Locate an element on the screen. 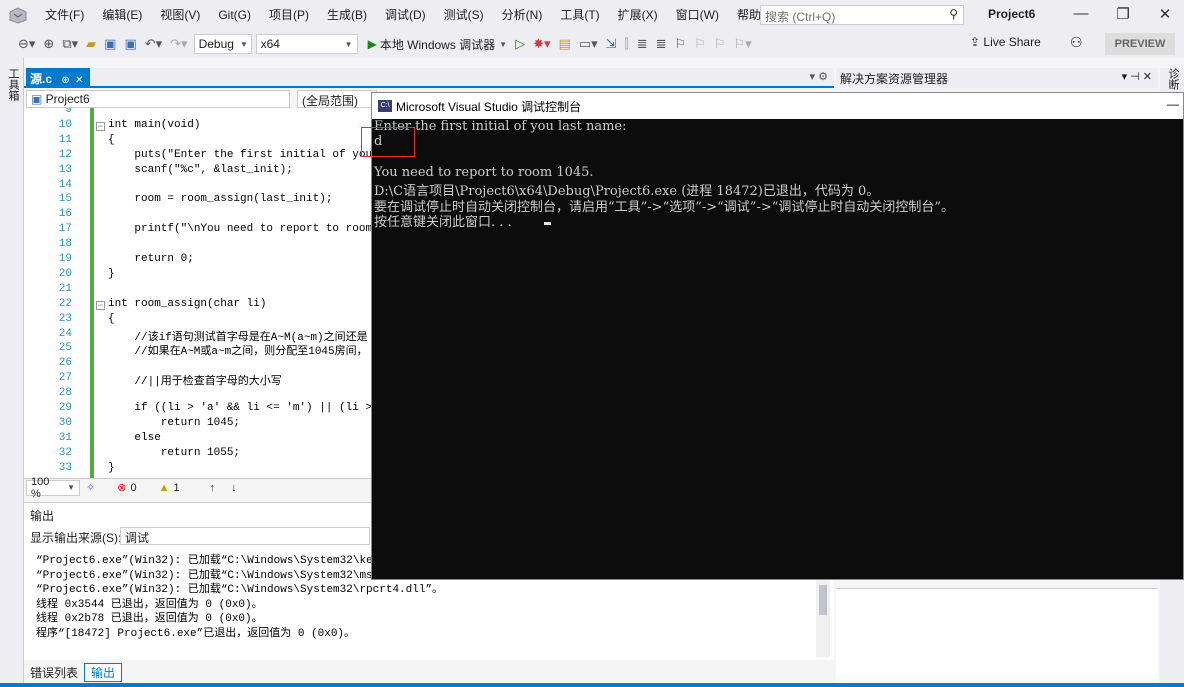 The height and width of the screenshot is (687, 1184). browse-icon: ▤ is located at coordinates (565, 44).